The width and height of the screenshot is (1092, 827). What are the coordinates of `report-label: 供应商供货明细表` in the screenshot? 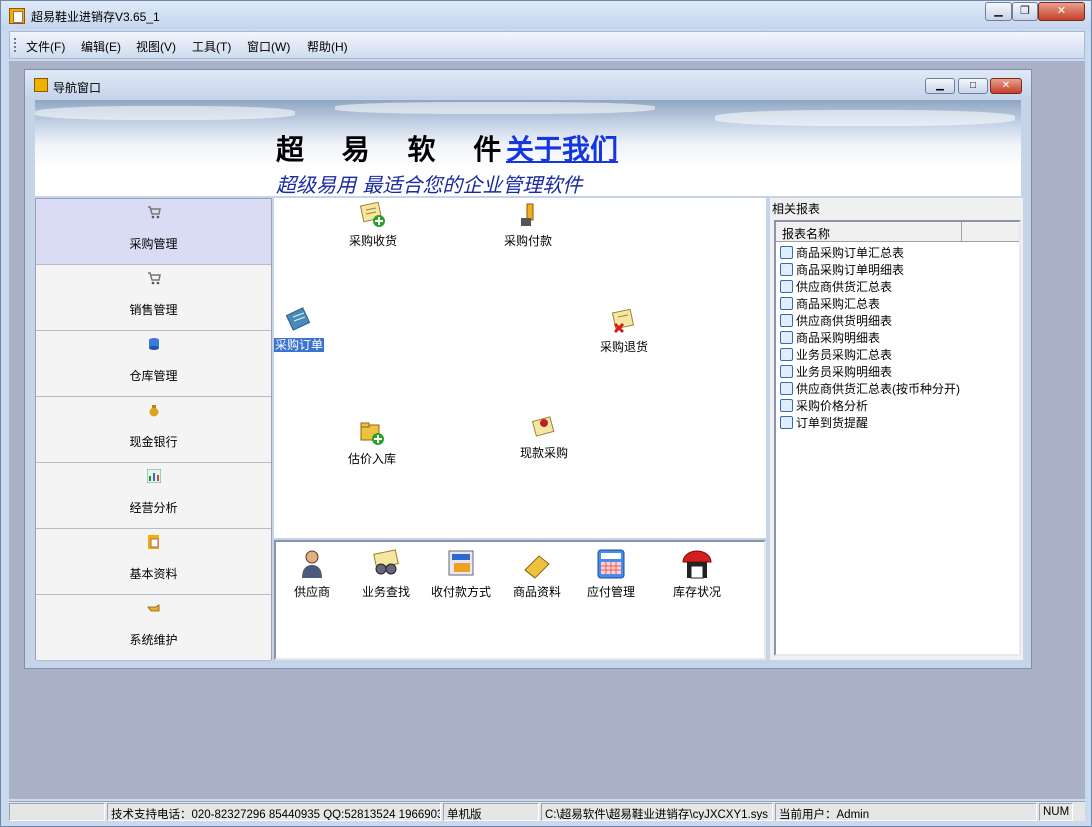 It's located at (844, 321).